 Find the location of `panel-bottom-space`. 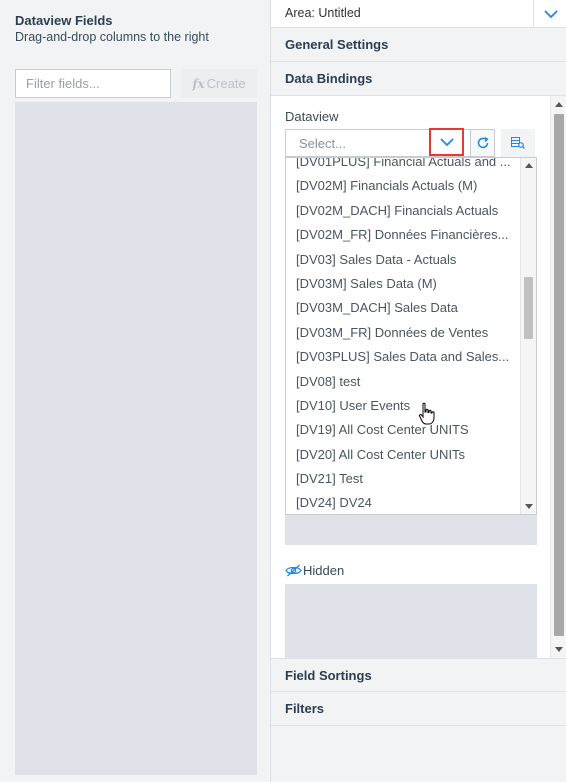

panel-bottom-space is located at coordinates (418, 754).